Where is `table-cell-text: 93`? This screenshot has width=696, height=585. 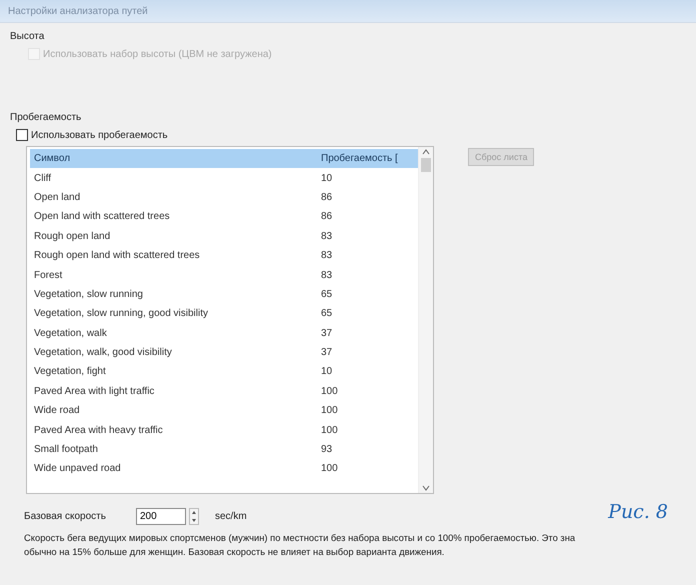 table-cell-text: 93 is located at coordinates (327, 450).